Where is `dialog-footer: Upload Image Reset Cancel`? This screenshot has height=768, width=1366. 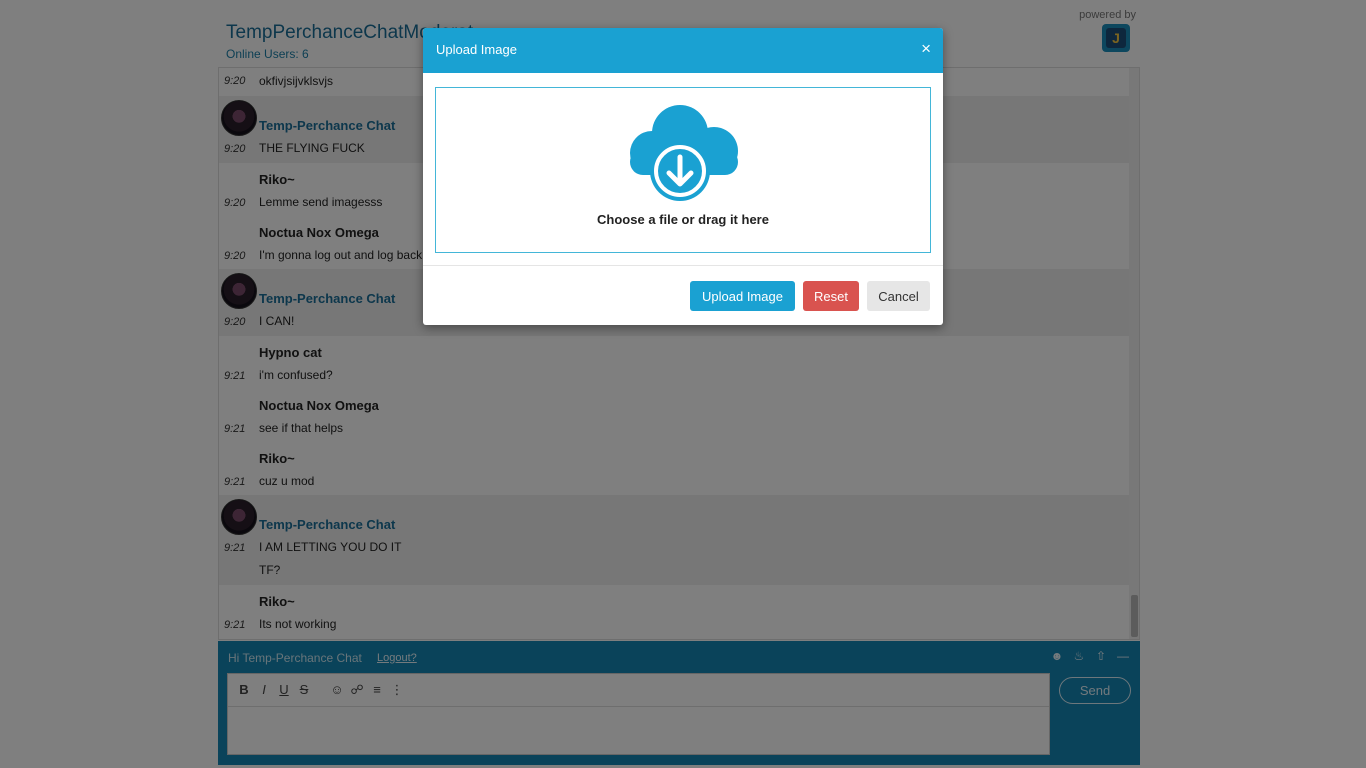 dialog-footer: Upload Image Reset Cancel is located at coordinates (683, 295).